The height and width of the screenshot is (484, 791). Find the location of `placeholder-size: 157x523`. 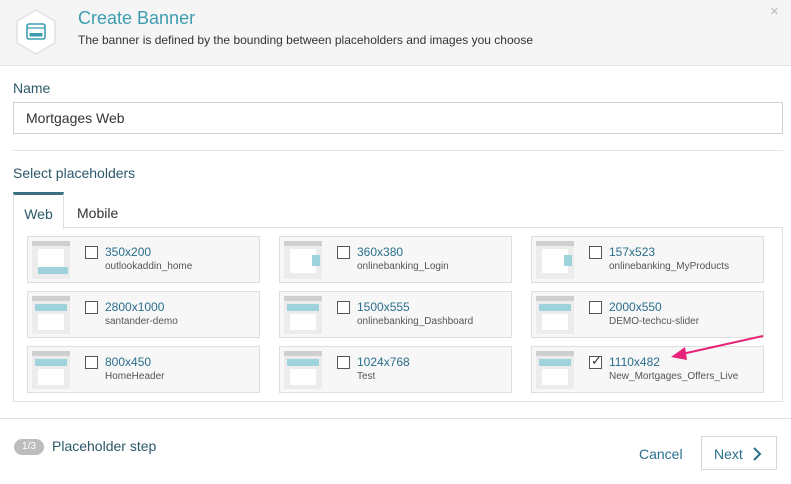

placeholder-size: 157x523 is located at coordinates (632, 252).